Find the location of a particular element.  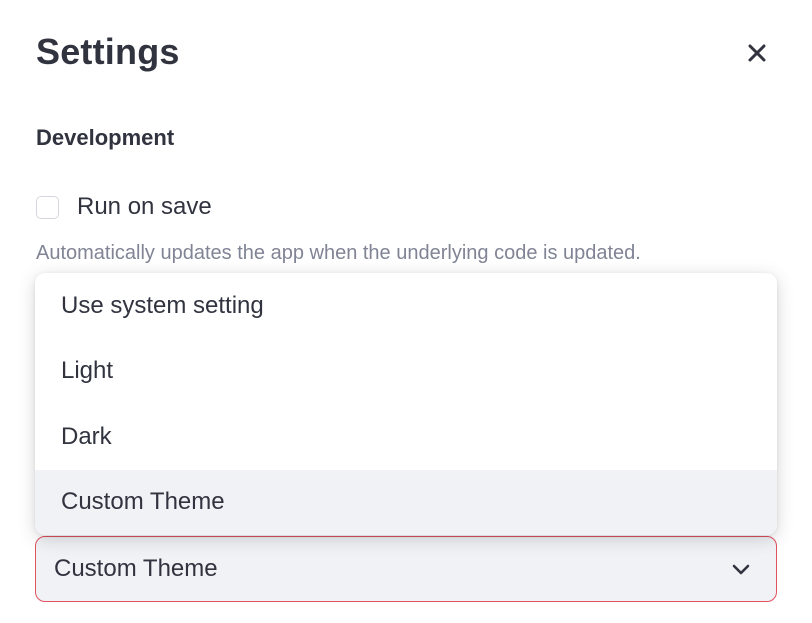

theme-option-custom: Custom Theme is located at coordinates (406, 502).